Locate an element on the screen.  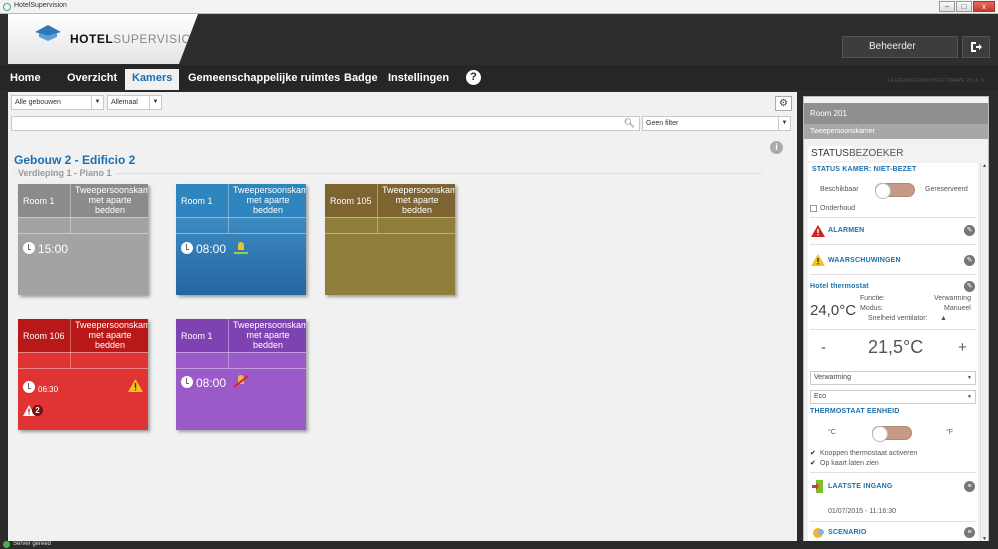
app-header: HOTELSUPERVISION Beheerder is located at coordinates (499, 39).